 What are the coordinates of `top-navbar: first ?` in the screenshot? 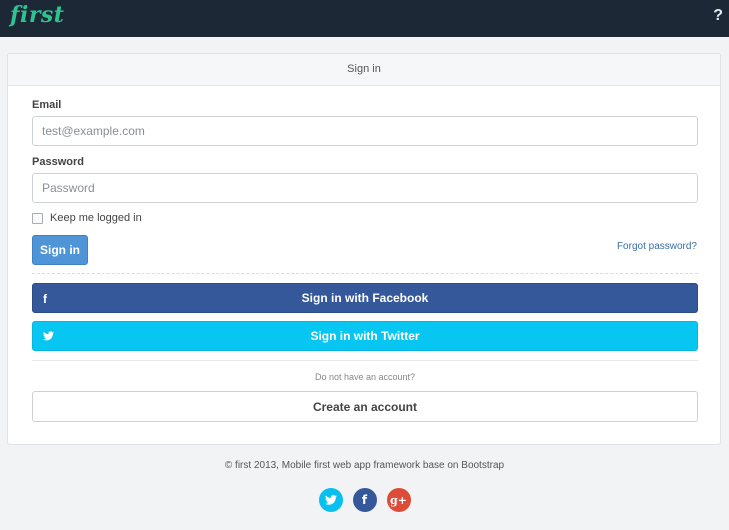 It's located at (364, 18).